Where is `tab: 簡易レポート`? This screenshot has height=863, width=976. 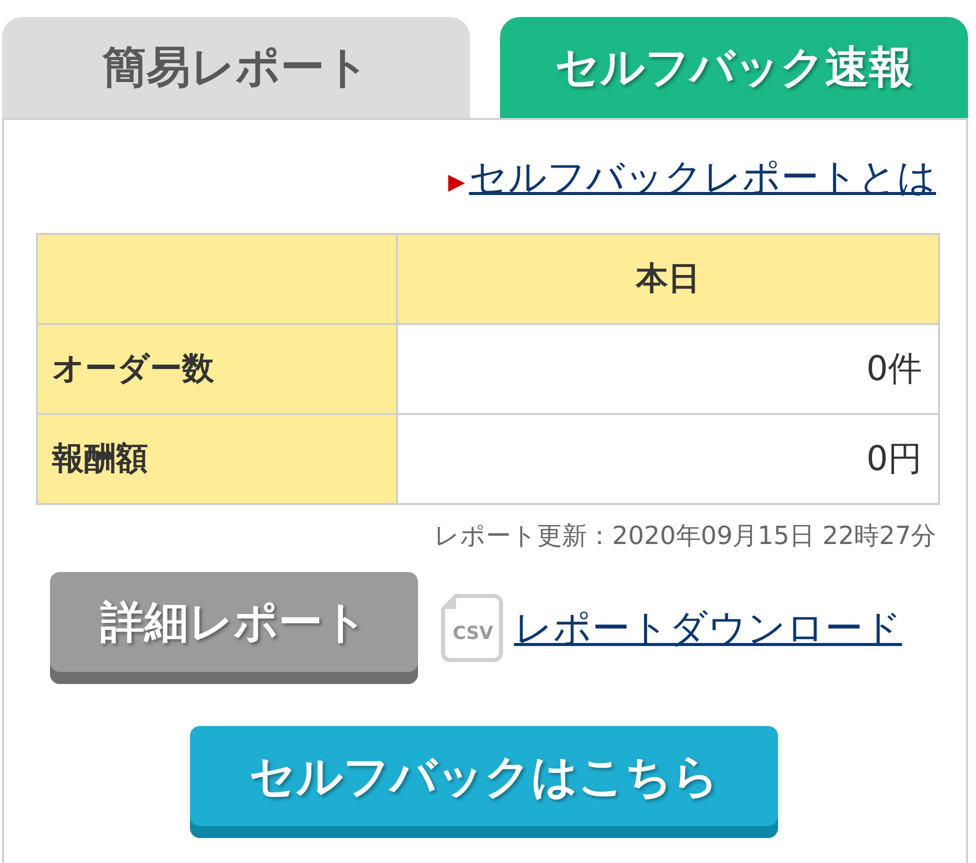
tab: 簡易レポート is located at coordinates (236, 67).